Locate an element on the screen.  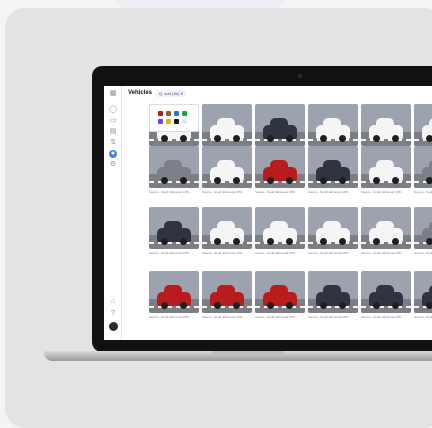
camera-icon: ▭ is located at coordinates (113, 121).